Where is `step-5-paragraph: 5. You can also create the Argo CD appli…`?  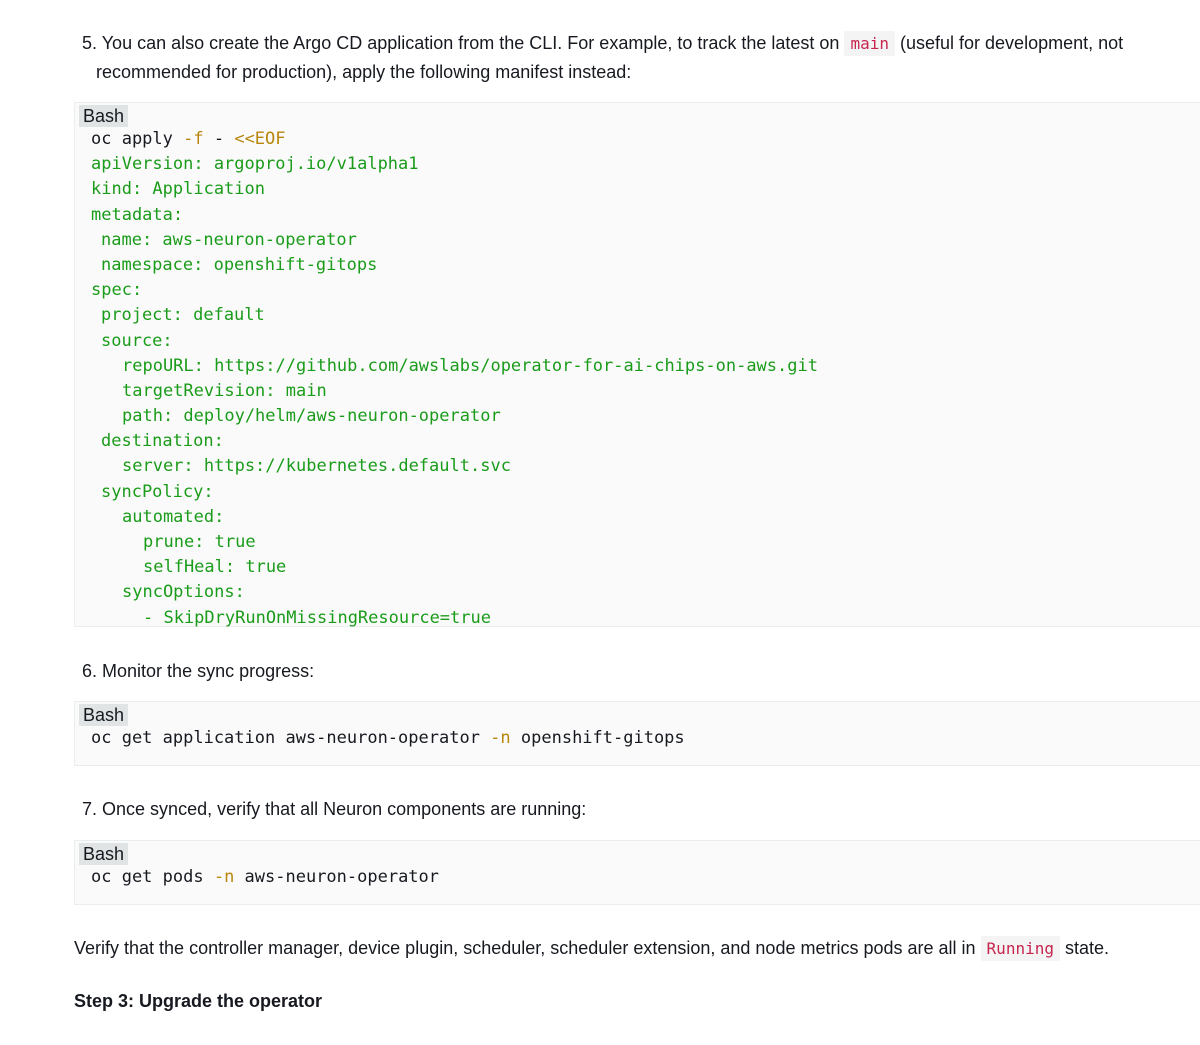 step-5-paragraph: 5. You can also create the Argo CD appli… is located at coordinates (627, 58).